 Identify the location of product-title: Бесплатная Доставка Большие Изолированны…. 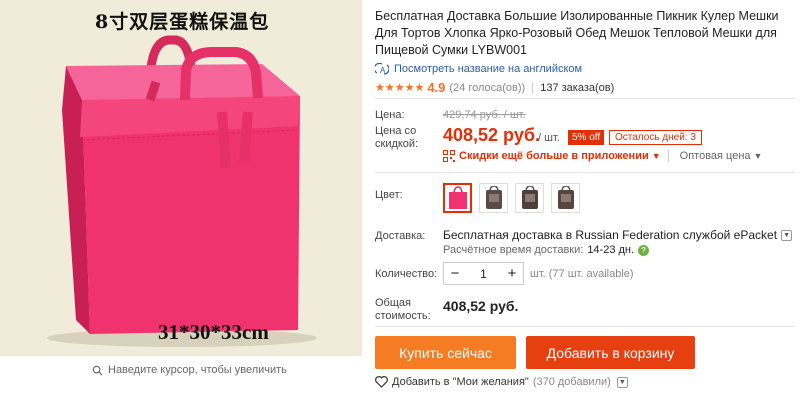
(577, 33).